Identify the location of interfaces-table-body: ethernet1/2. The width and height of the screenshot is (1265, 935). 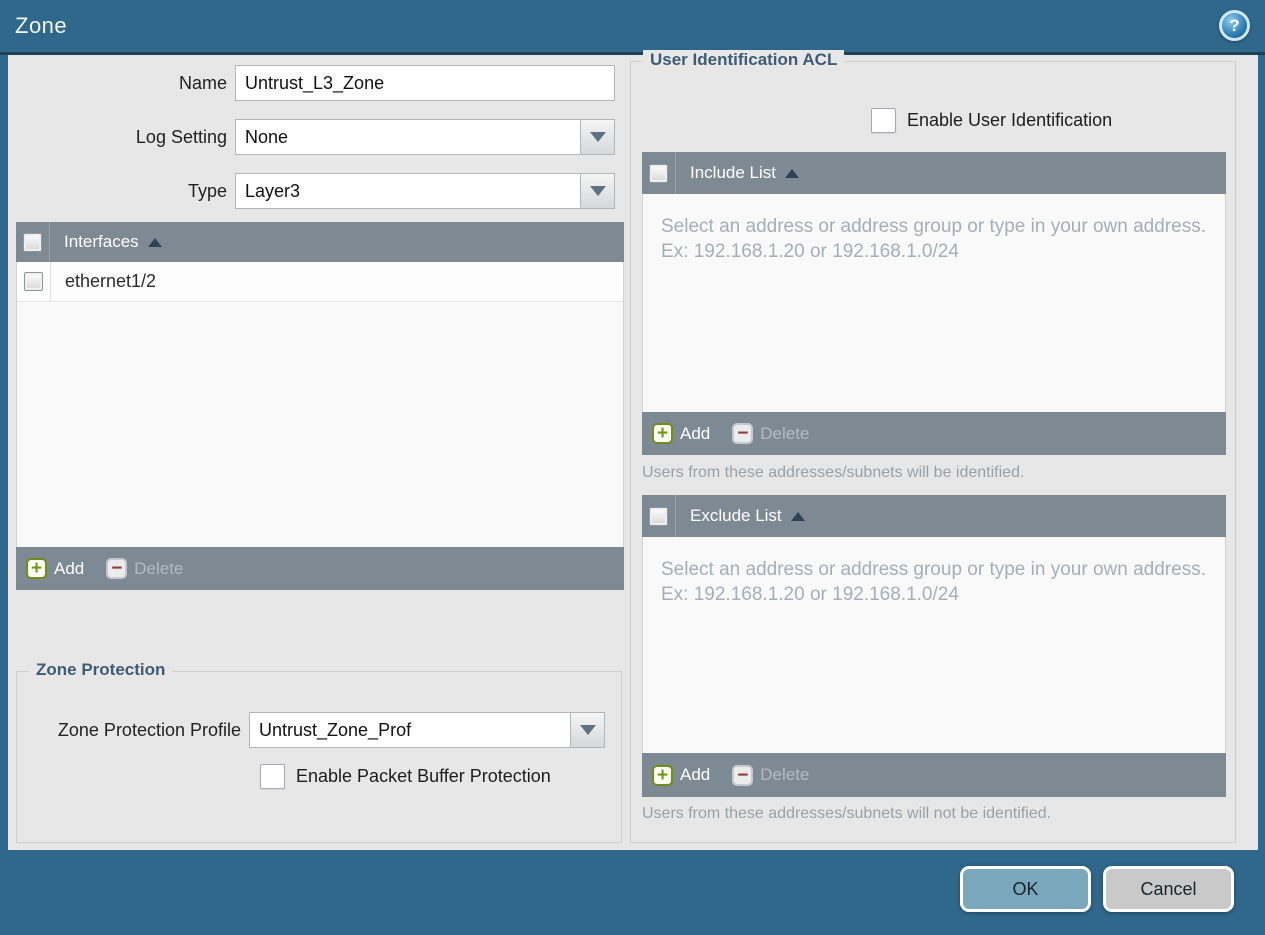
(320, 404).